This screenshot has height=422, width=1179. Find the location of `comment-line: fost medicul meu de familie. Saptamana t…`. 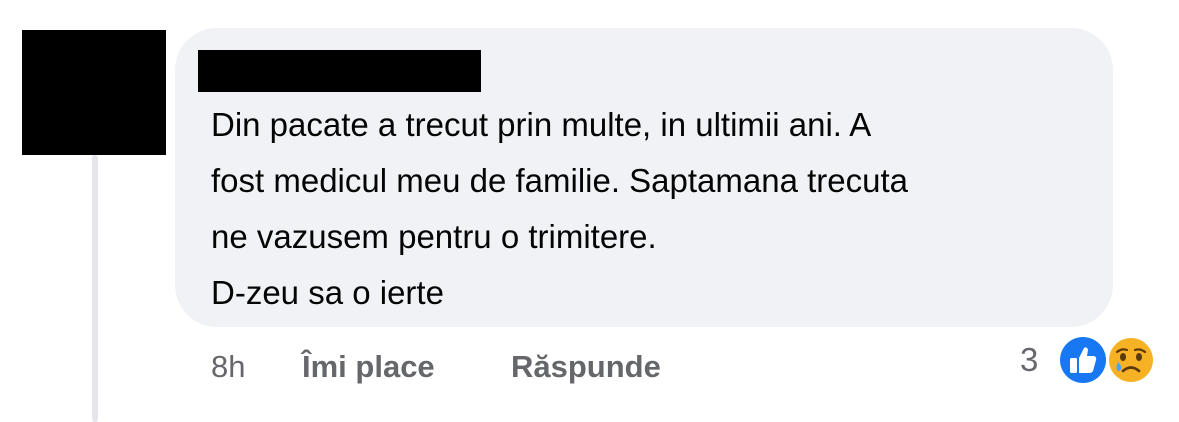

comment-line: fost medicul meu de familie. Saptamana t… is located at coordinates (560, 180).